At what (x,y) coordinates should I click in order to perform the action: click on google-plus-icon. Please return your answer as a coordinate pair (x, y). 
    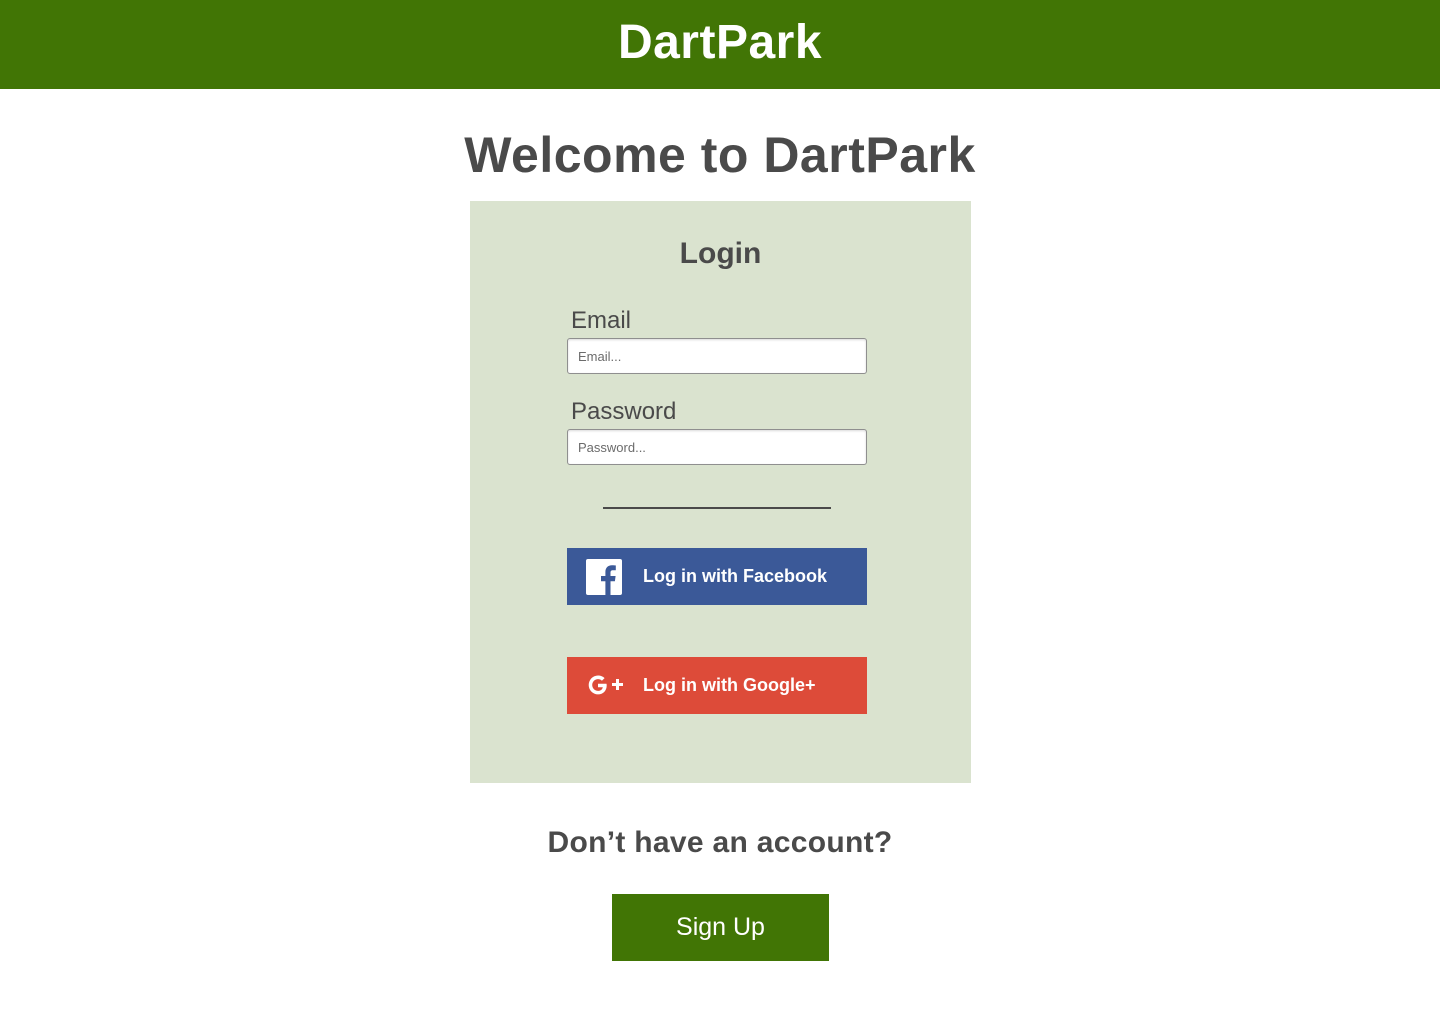
    Looking at the image, I should click on (607, 686).